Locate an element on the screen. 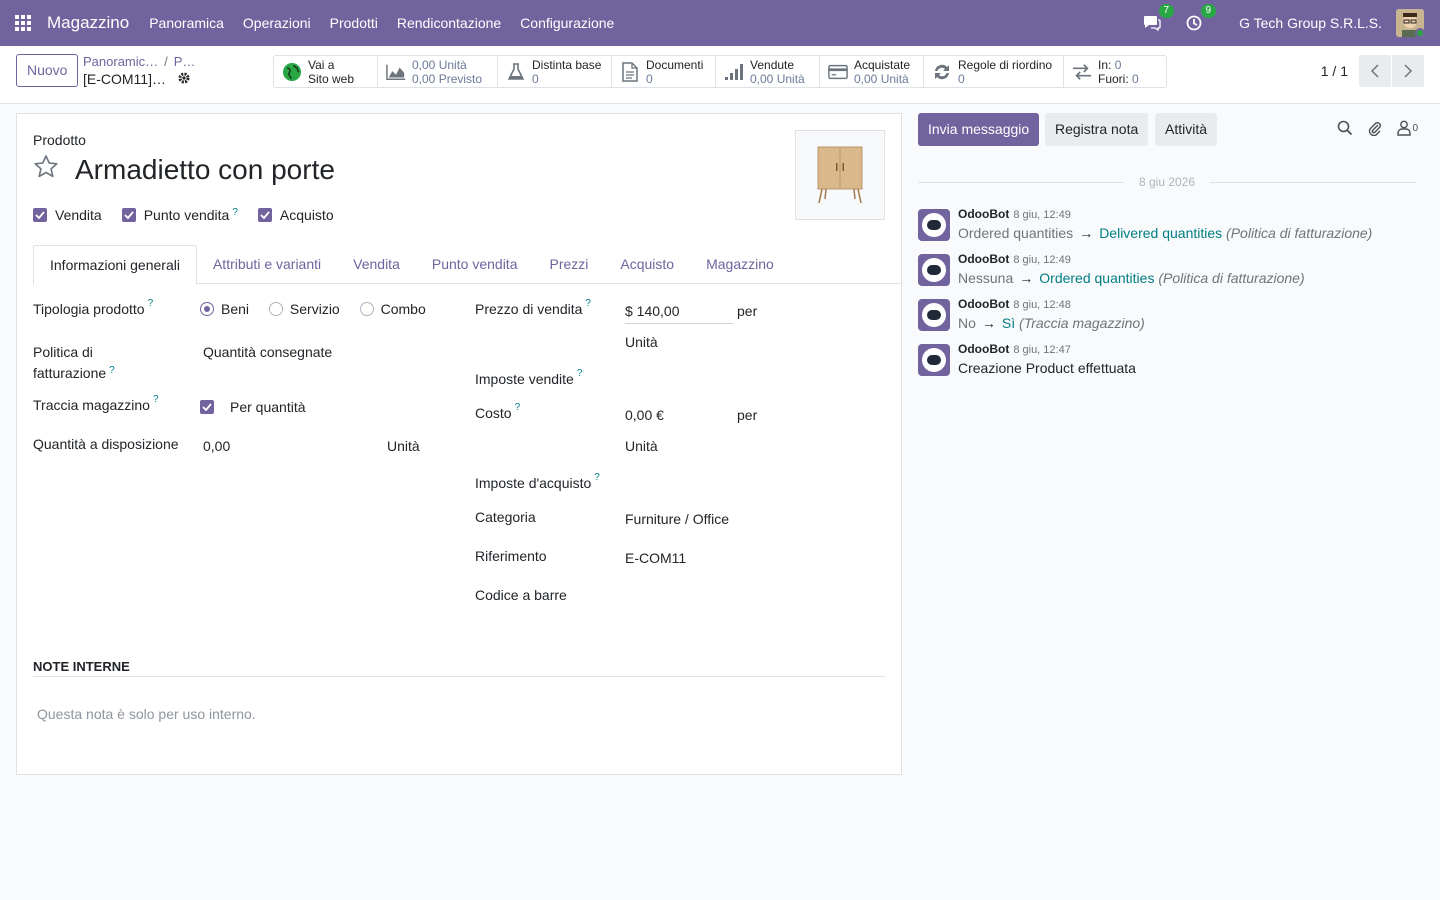 The width and height of the screenshot is (1440, 900). category-field: Furniture / Office is located at coordinates (677, 519).